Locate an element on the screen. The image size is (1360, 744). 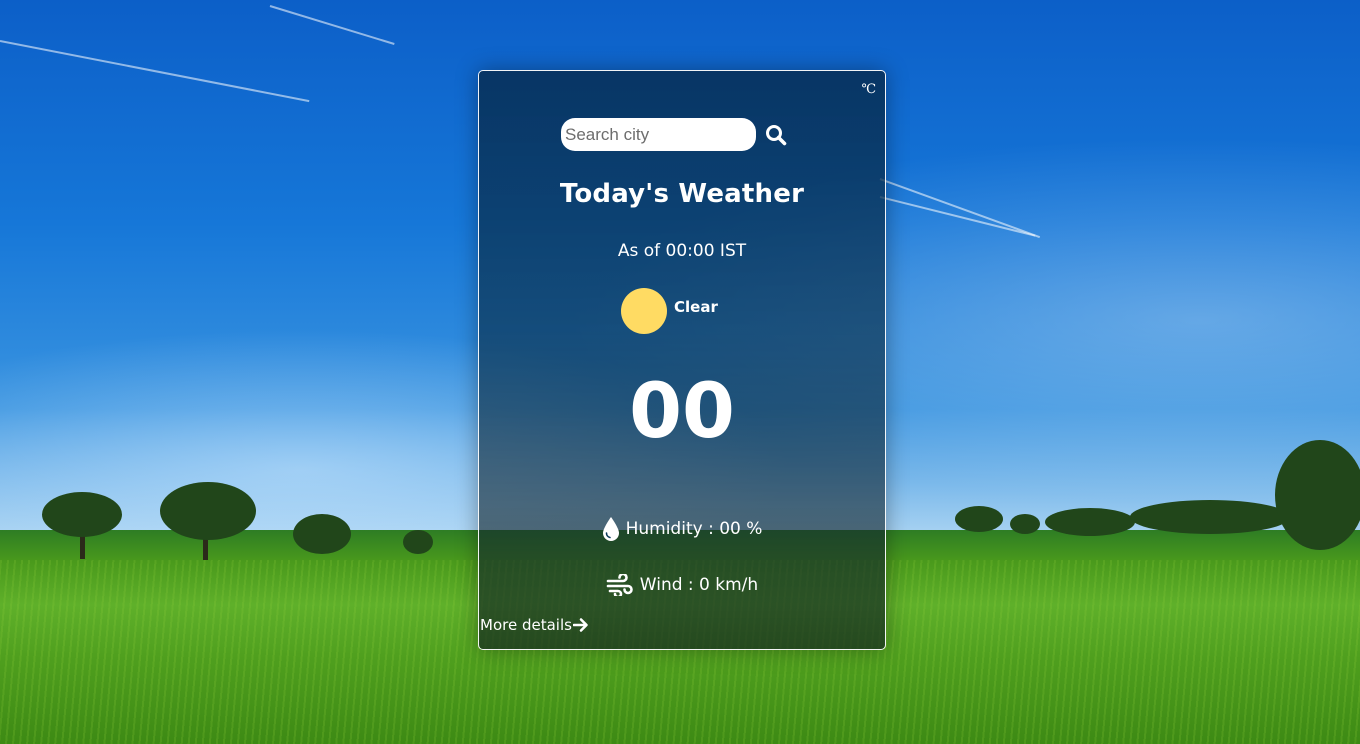
water-drop-icon is located at coordinates (611, 529).